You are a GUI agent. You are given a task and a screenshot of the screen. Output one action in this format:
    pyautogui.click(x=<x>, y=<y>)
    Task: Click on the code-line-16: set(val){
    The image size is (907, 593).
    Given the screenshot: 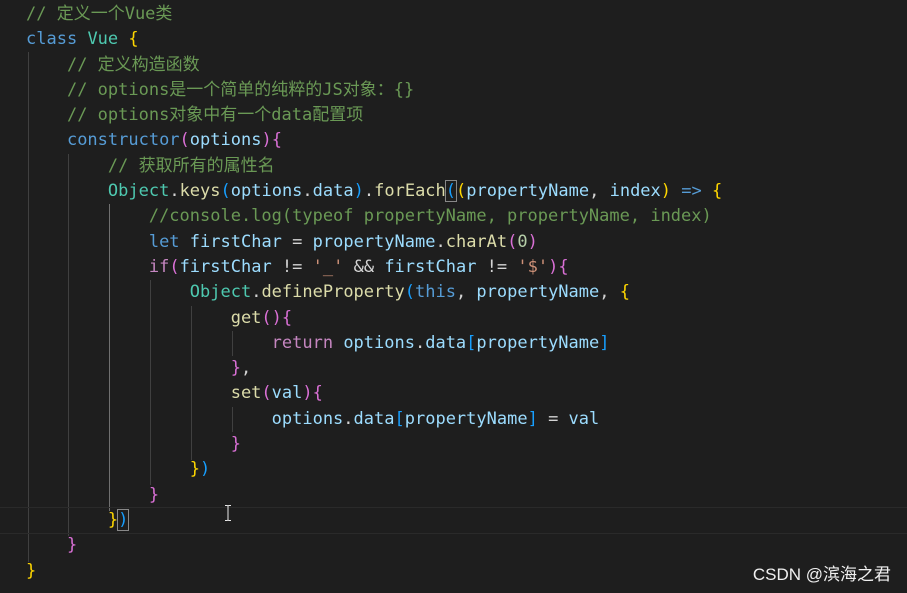 What is the action you would take?
    pyautogui.click(x=276, y=393)
    